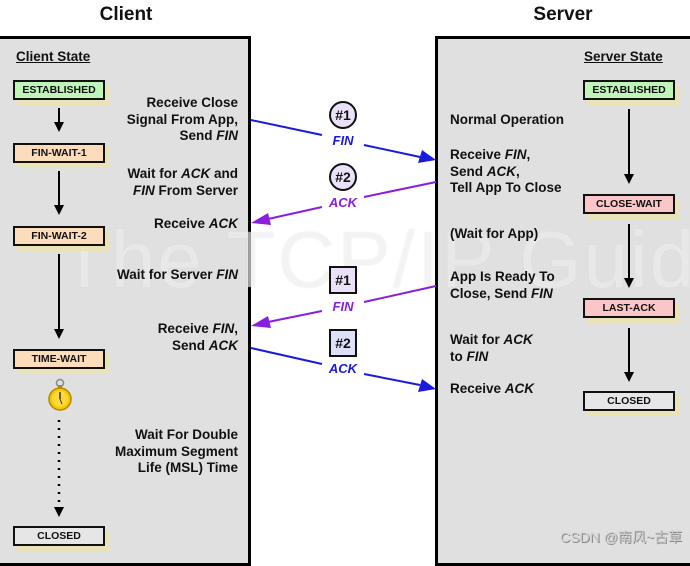 The width and height of the screenshot is (690, 566). I want to click on message-2-label: ACK, so click(343, 202).